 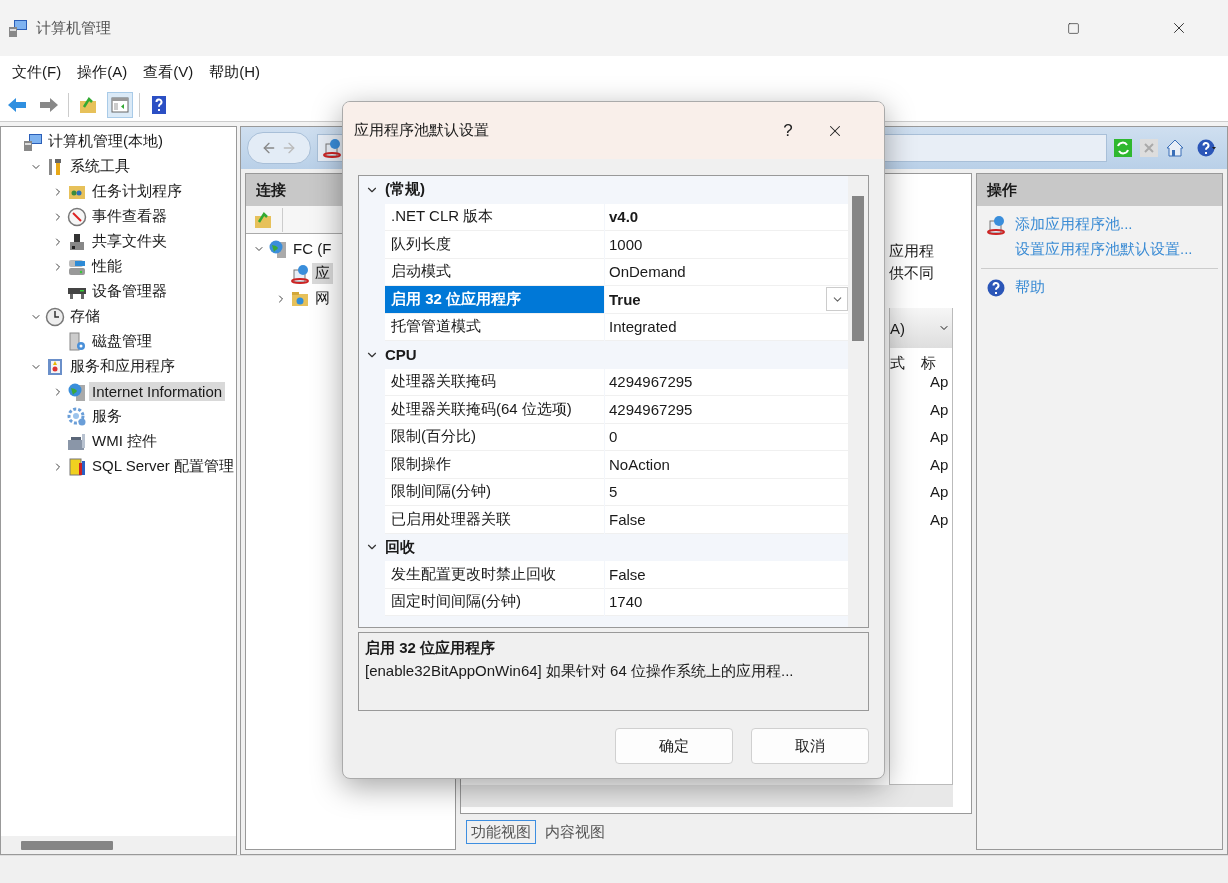 What do you see at coordinates (168, 72) in the screenshot?
I see `menu-item: 查看(V)` at bounding box center [168, 72].